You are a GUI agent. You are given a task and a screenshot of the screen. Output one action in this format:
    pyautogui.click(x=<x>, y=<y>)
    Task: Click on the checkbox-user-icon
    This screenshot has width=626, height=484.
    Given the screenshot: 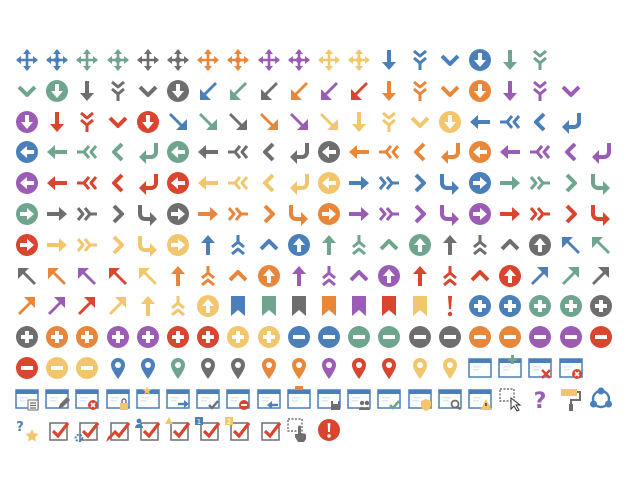 What is the action you would take?
    pyautogui.click(x=148, y=430)
    